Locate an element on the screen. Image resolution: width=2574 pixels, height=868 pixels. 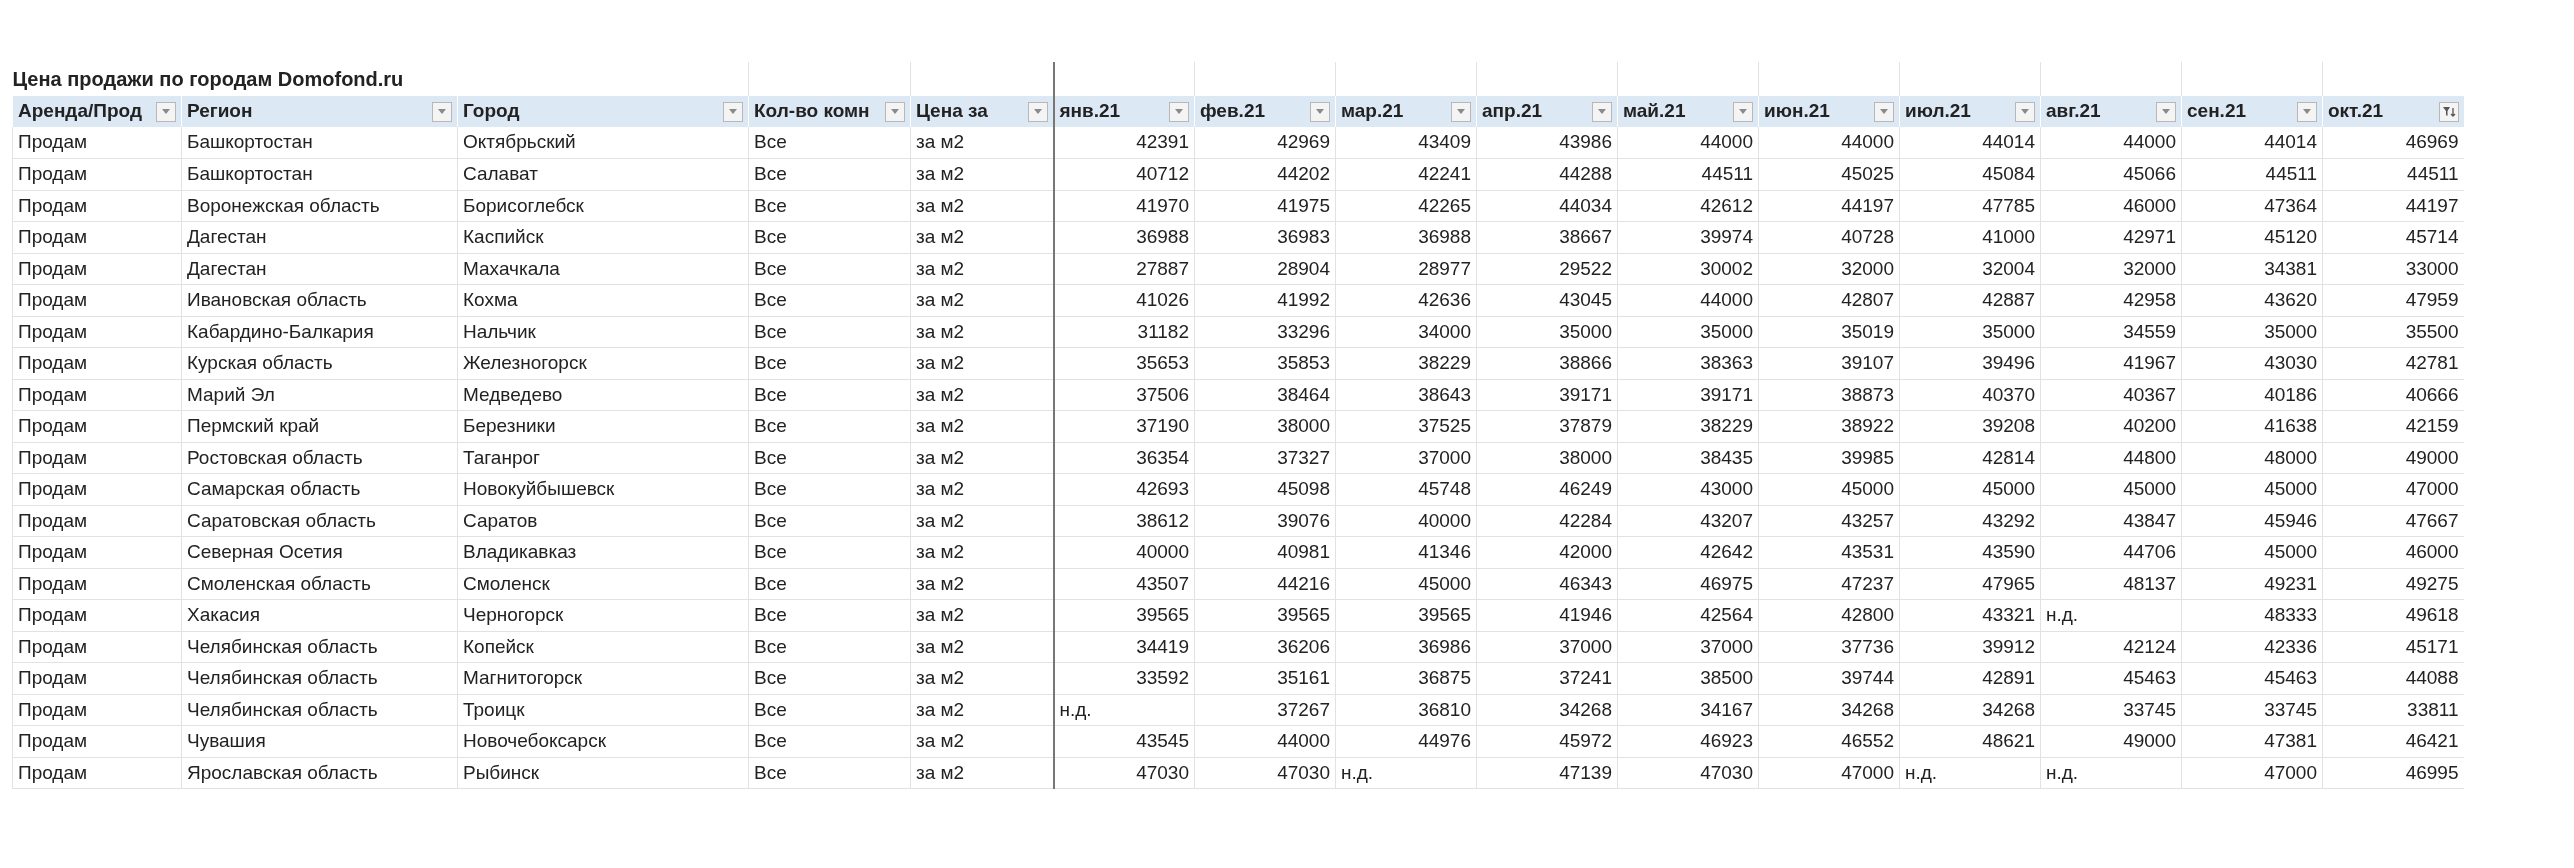
table-cell: 45171 is located at coordinates (2393, 647).